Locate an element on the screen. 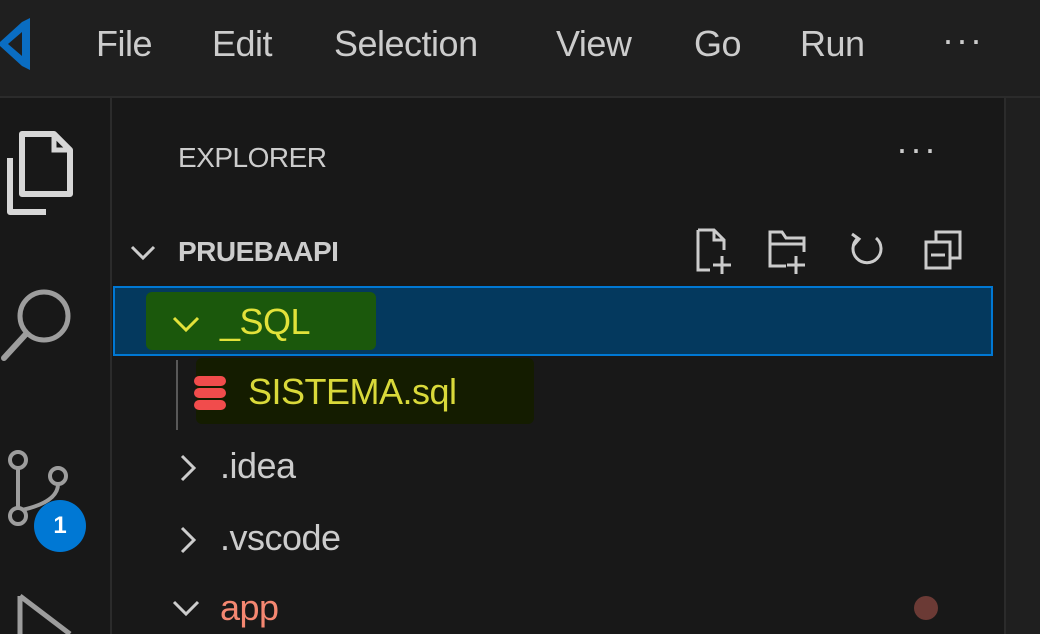  menu-selection: Selection is located at coordinates (406, 44).